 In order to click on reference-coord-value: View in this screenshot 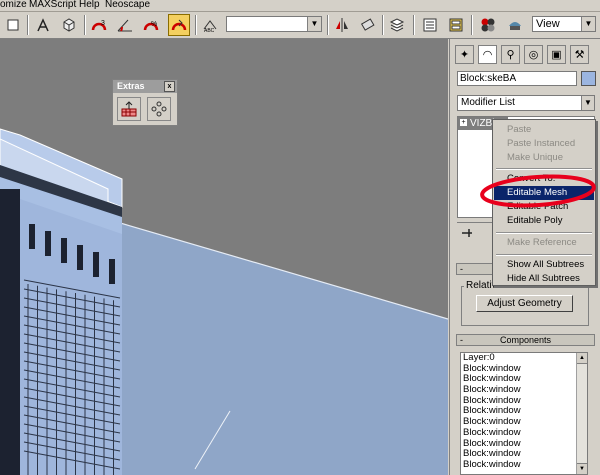, I will do `click(548, 24)`.